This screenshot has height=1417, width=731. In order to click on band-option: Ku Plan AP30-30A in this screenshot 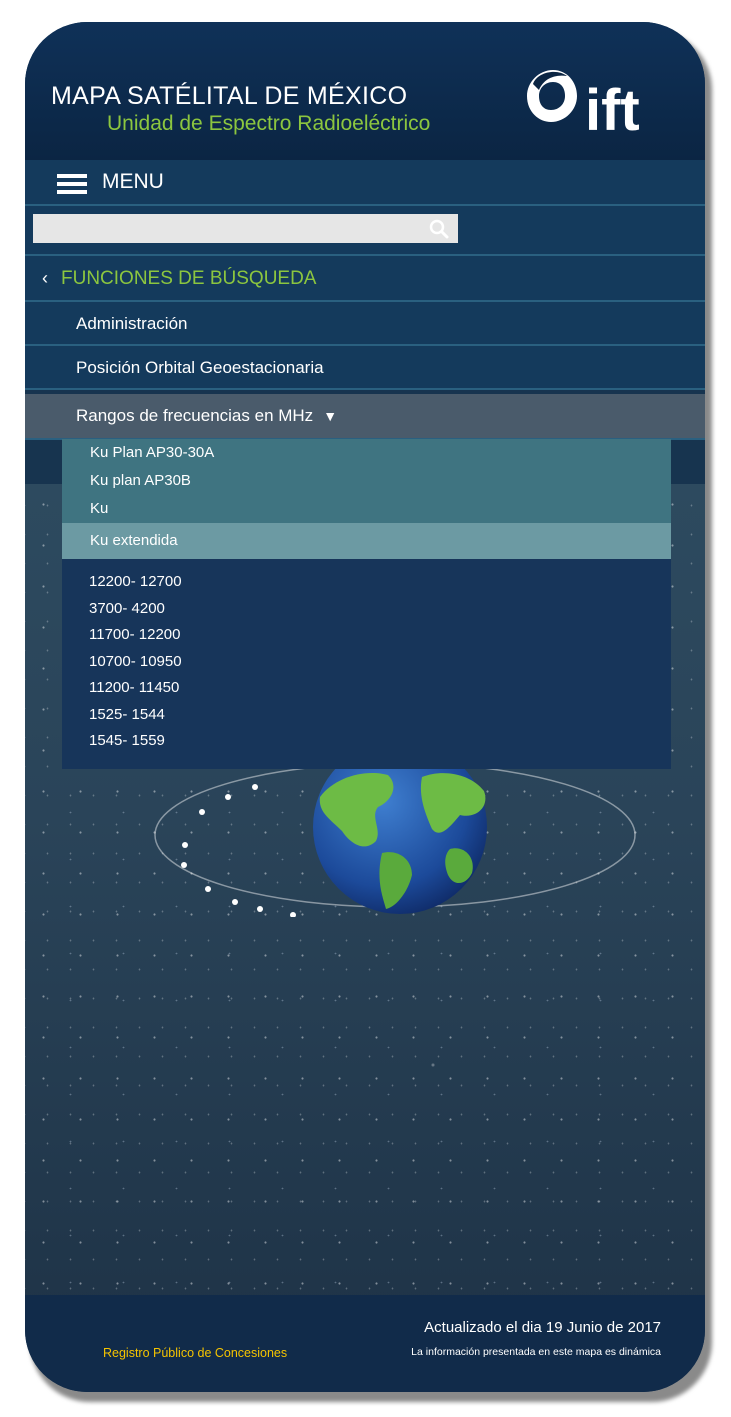, I will do `click(366, 453)`.